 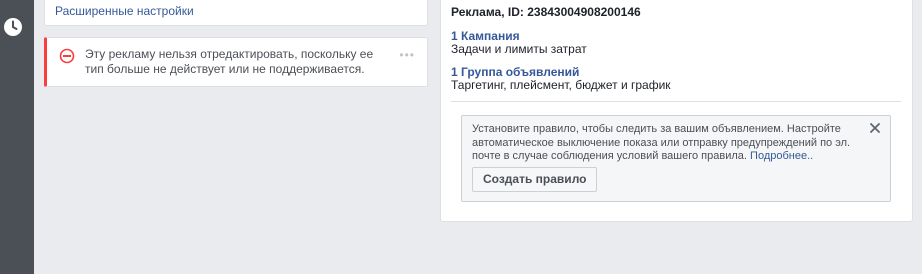 What do you see at coordinates (124, 11) in the screenshot?
I see `advanced-settings-link: Расширенные настройки` at bounding box center [124, 11].